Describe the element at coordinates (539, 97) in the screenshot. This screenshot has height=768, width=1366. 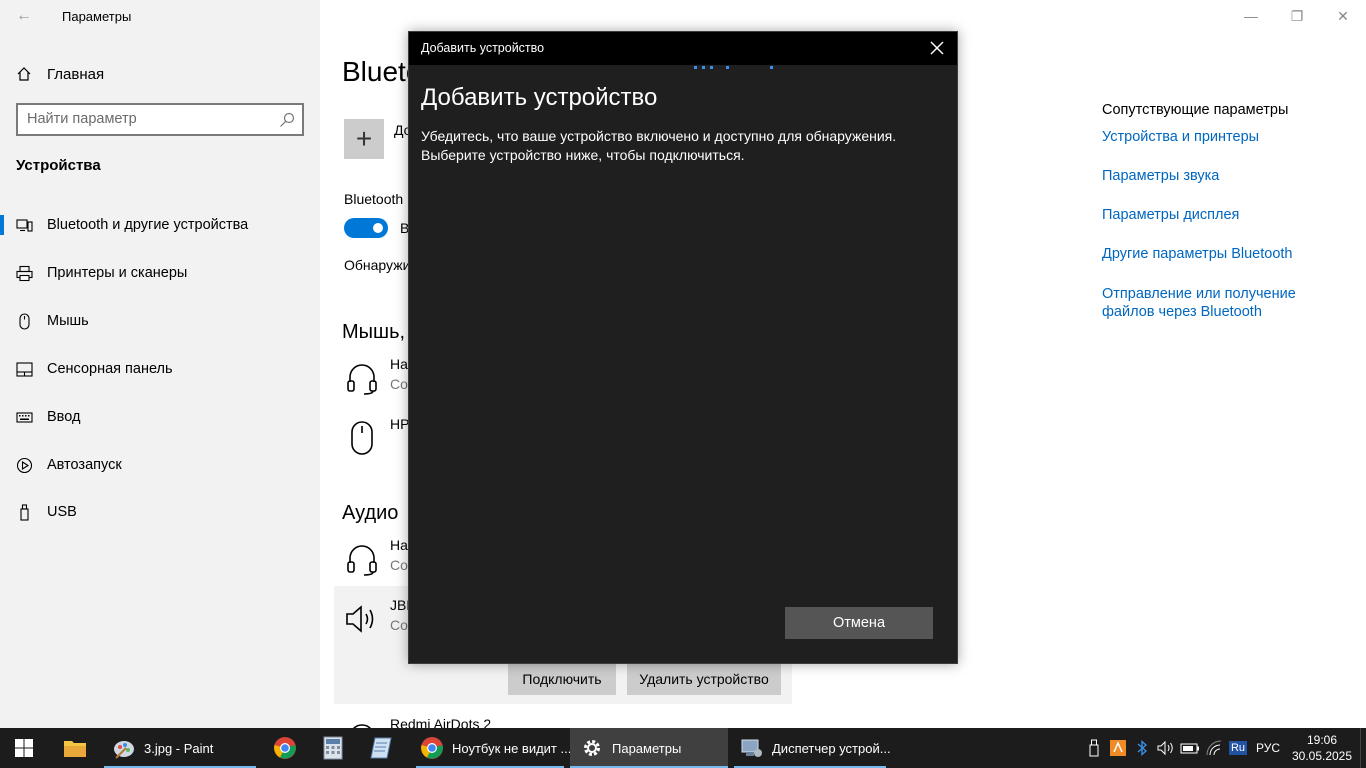
I see `dialog-heading: Добавить устройство` at that location.